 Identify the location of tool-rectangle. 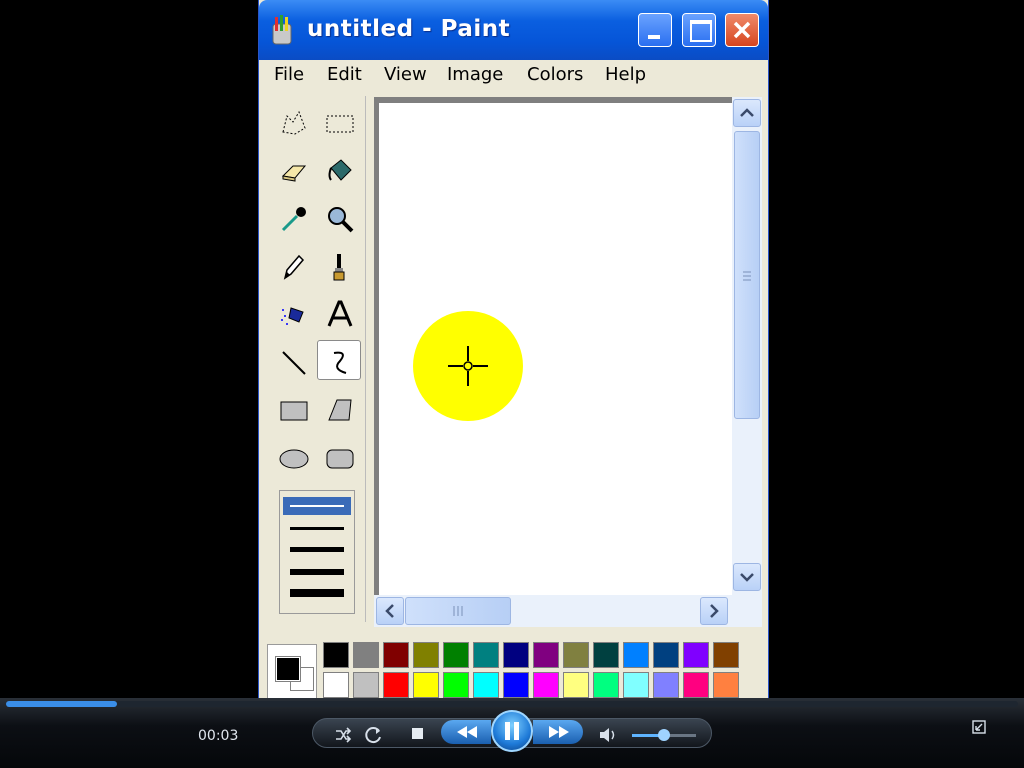
(293, 410).